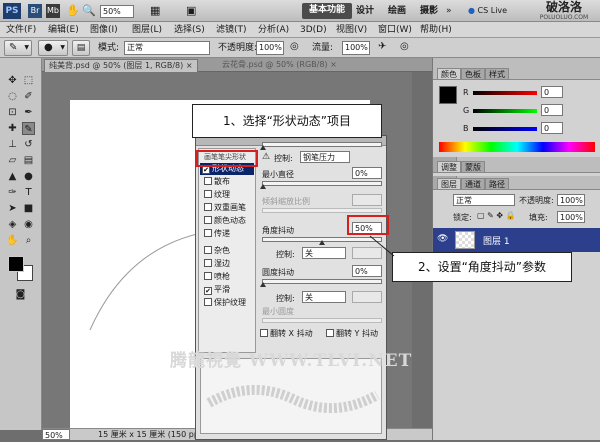 The image size is (600, 442). What do you see at coordinates (89, 10) in the screenshot?
I see `zoom-tool-icon: 🔍` at bounding box center [89, 10].